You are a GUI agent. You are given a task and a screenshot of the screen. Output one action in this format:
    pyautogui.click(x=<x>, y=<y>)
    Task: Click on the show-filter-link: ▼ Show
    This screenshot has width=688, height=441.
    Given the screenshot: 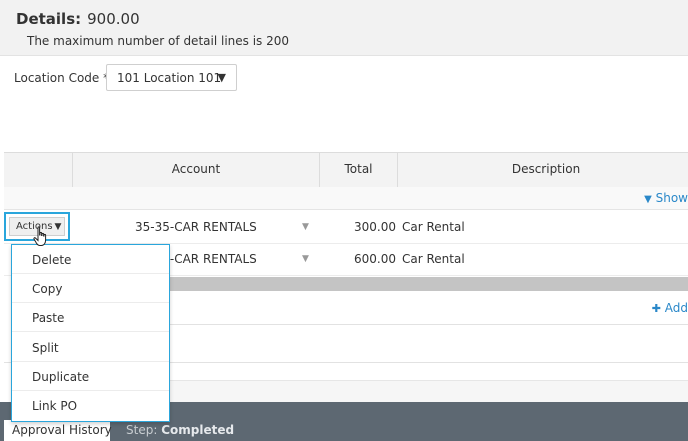 What is the action you would take?
    pyautogui.click(x=666, y=198)
    